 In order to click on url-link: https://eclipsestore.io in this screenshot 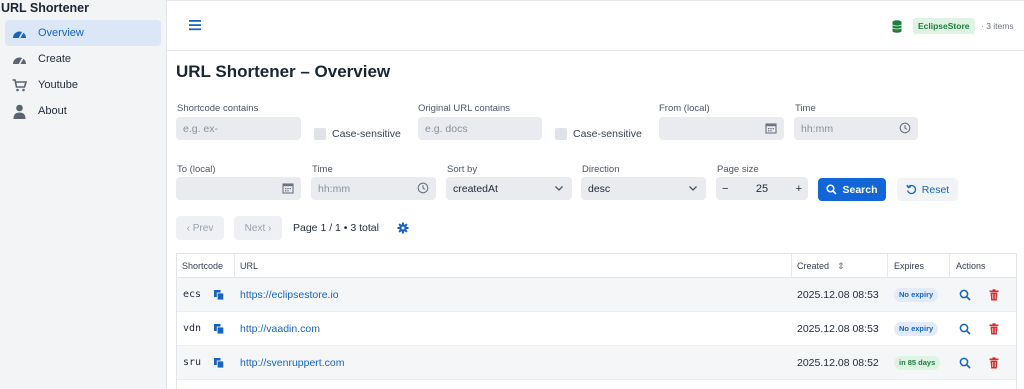, I will do `click(289, 295)`.